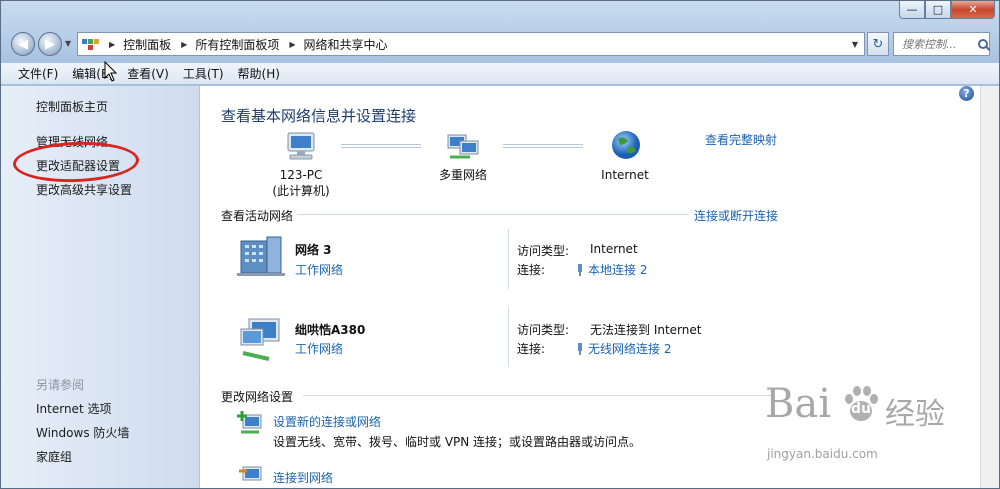 The width and height of the screenshot is (1000, 489). What do you see at coordinates (249, 422) in the screenshot?
I see `new-connection-icon` at bounding box center [249, 422].